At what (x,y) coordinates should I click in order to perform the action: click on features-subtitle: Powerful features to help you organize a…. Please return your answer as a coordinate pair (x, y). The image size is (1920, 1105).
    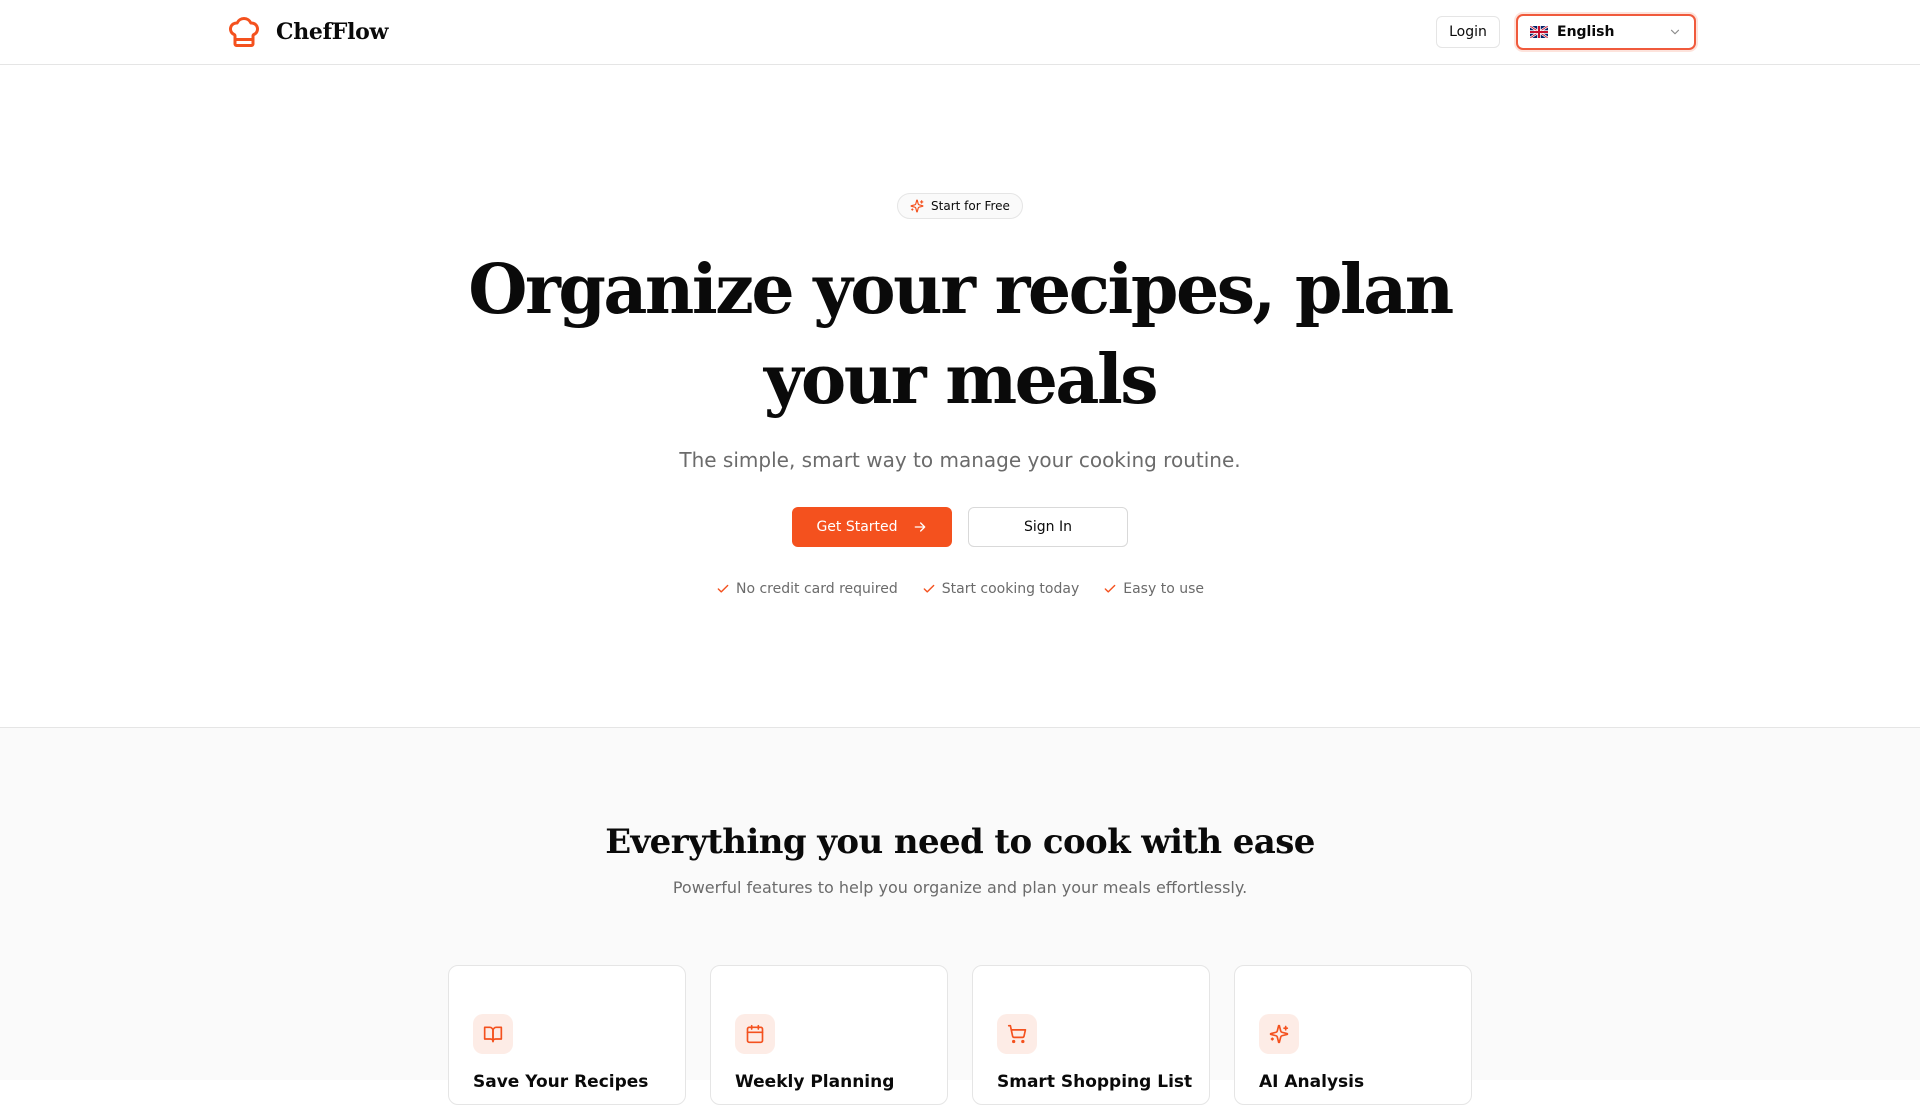
    Looking at the image, I should click on (960, 887).